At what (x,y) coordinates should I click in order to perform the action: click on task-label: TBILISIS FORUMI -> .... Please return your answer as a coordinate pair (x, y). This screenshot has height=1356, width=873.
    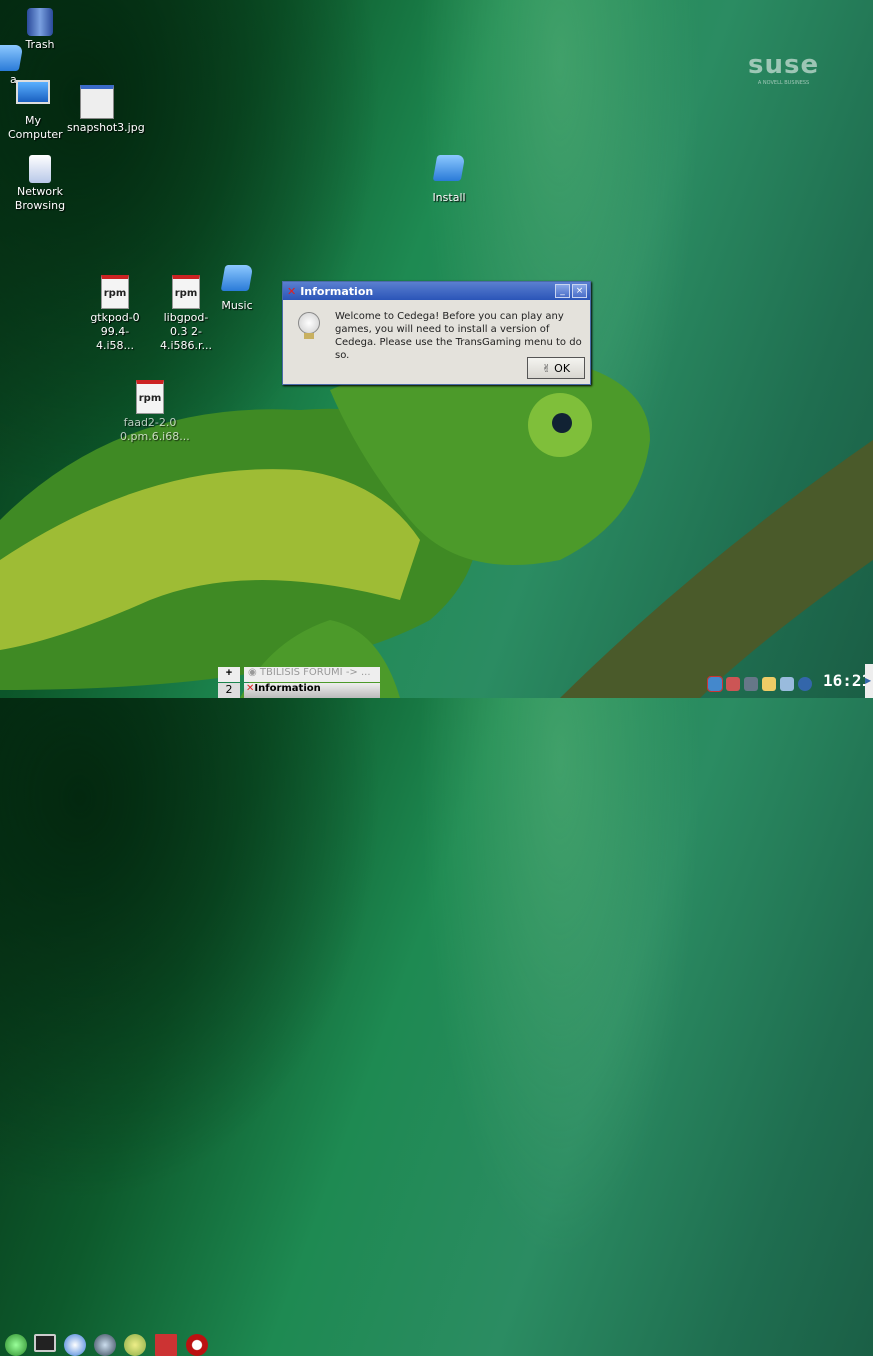
    Looking at the image, I should click on (315, 672).